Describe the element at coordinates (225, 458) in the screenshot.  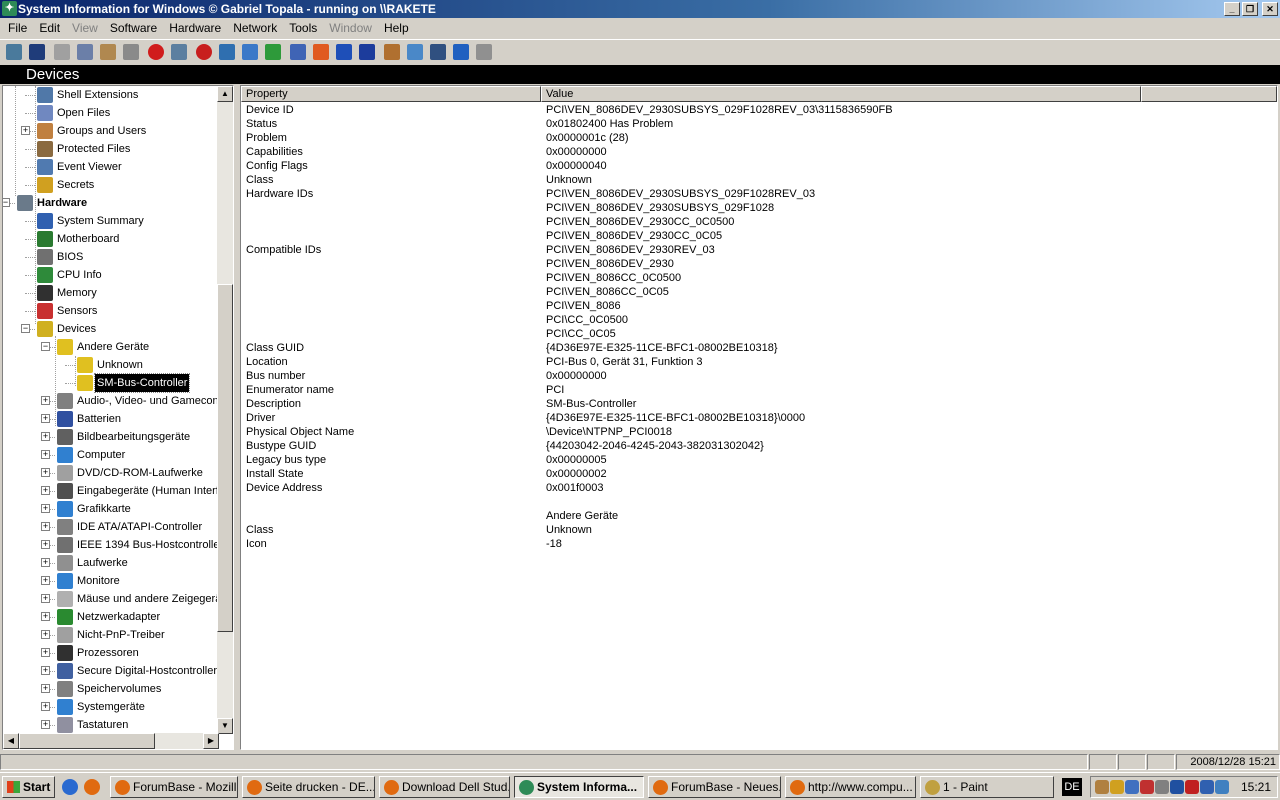
I see `scroll-thumb` at that location.